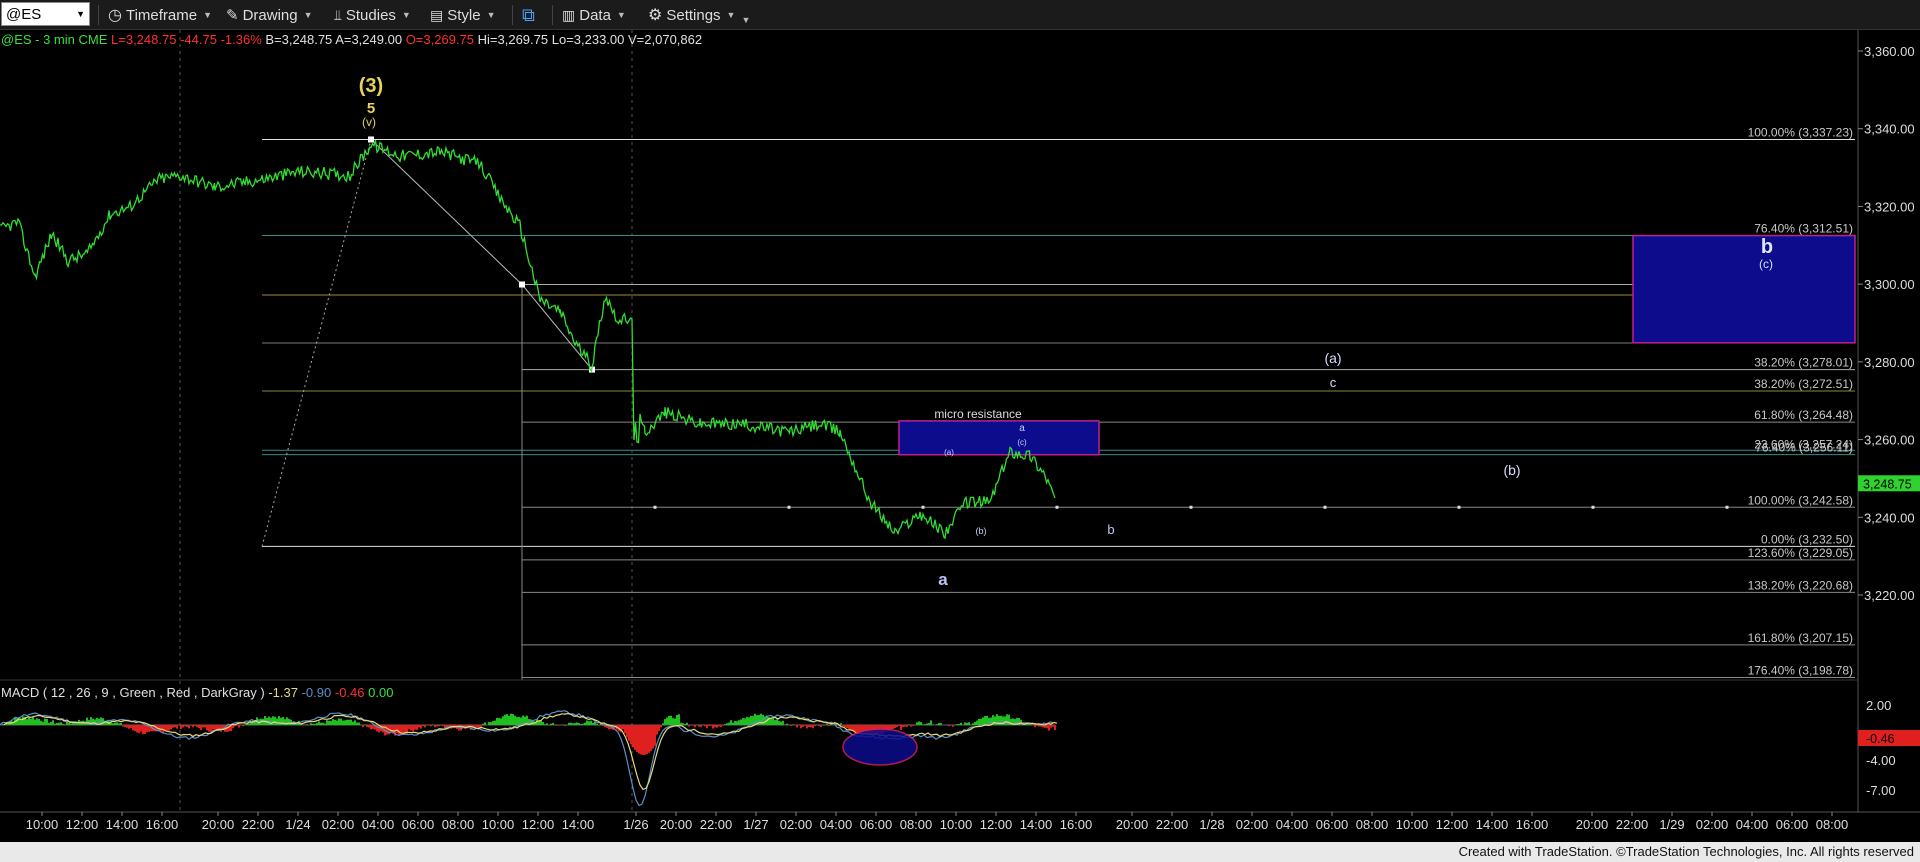 This screenshot has height=862, width=1920. Describe the element at coordinates (1744, 289) in the screenshot. I see `target-b-box` at that location.